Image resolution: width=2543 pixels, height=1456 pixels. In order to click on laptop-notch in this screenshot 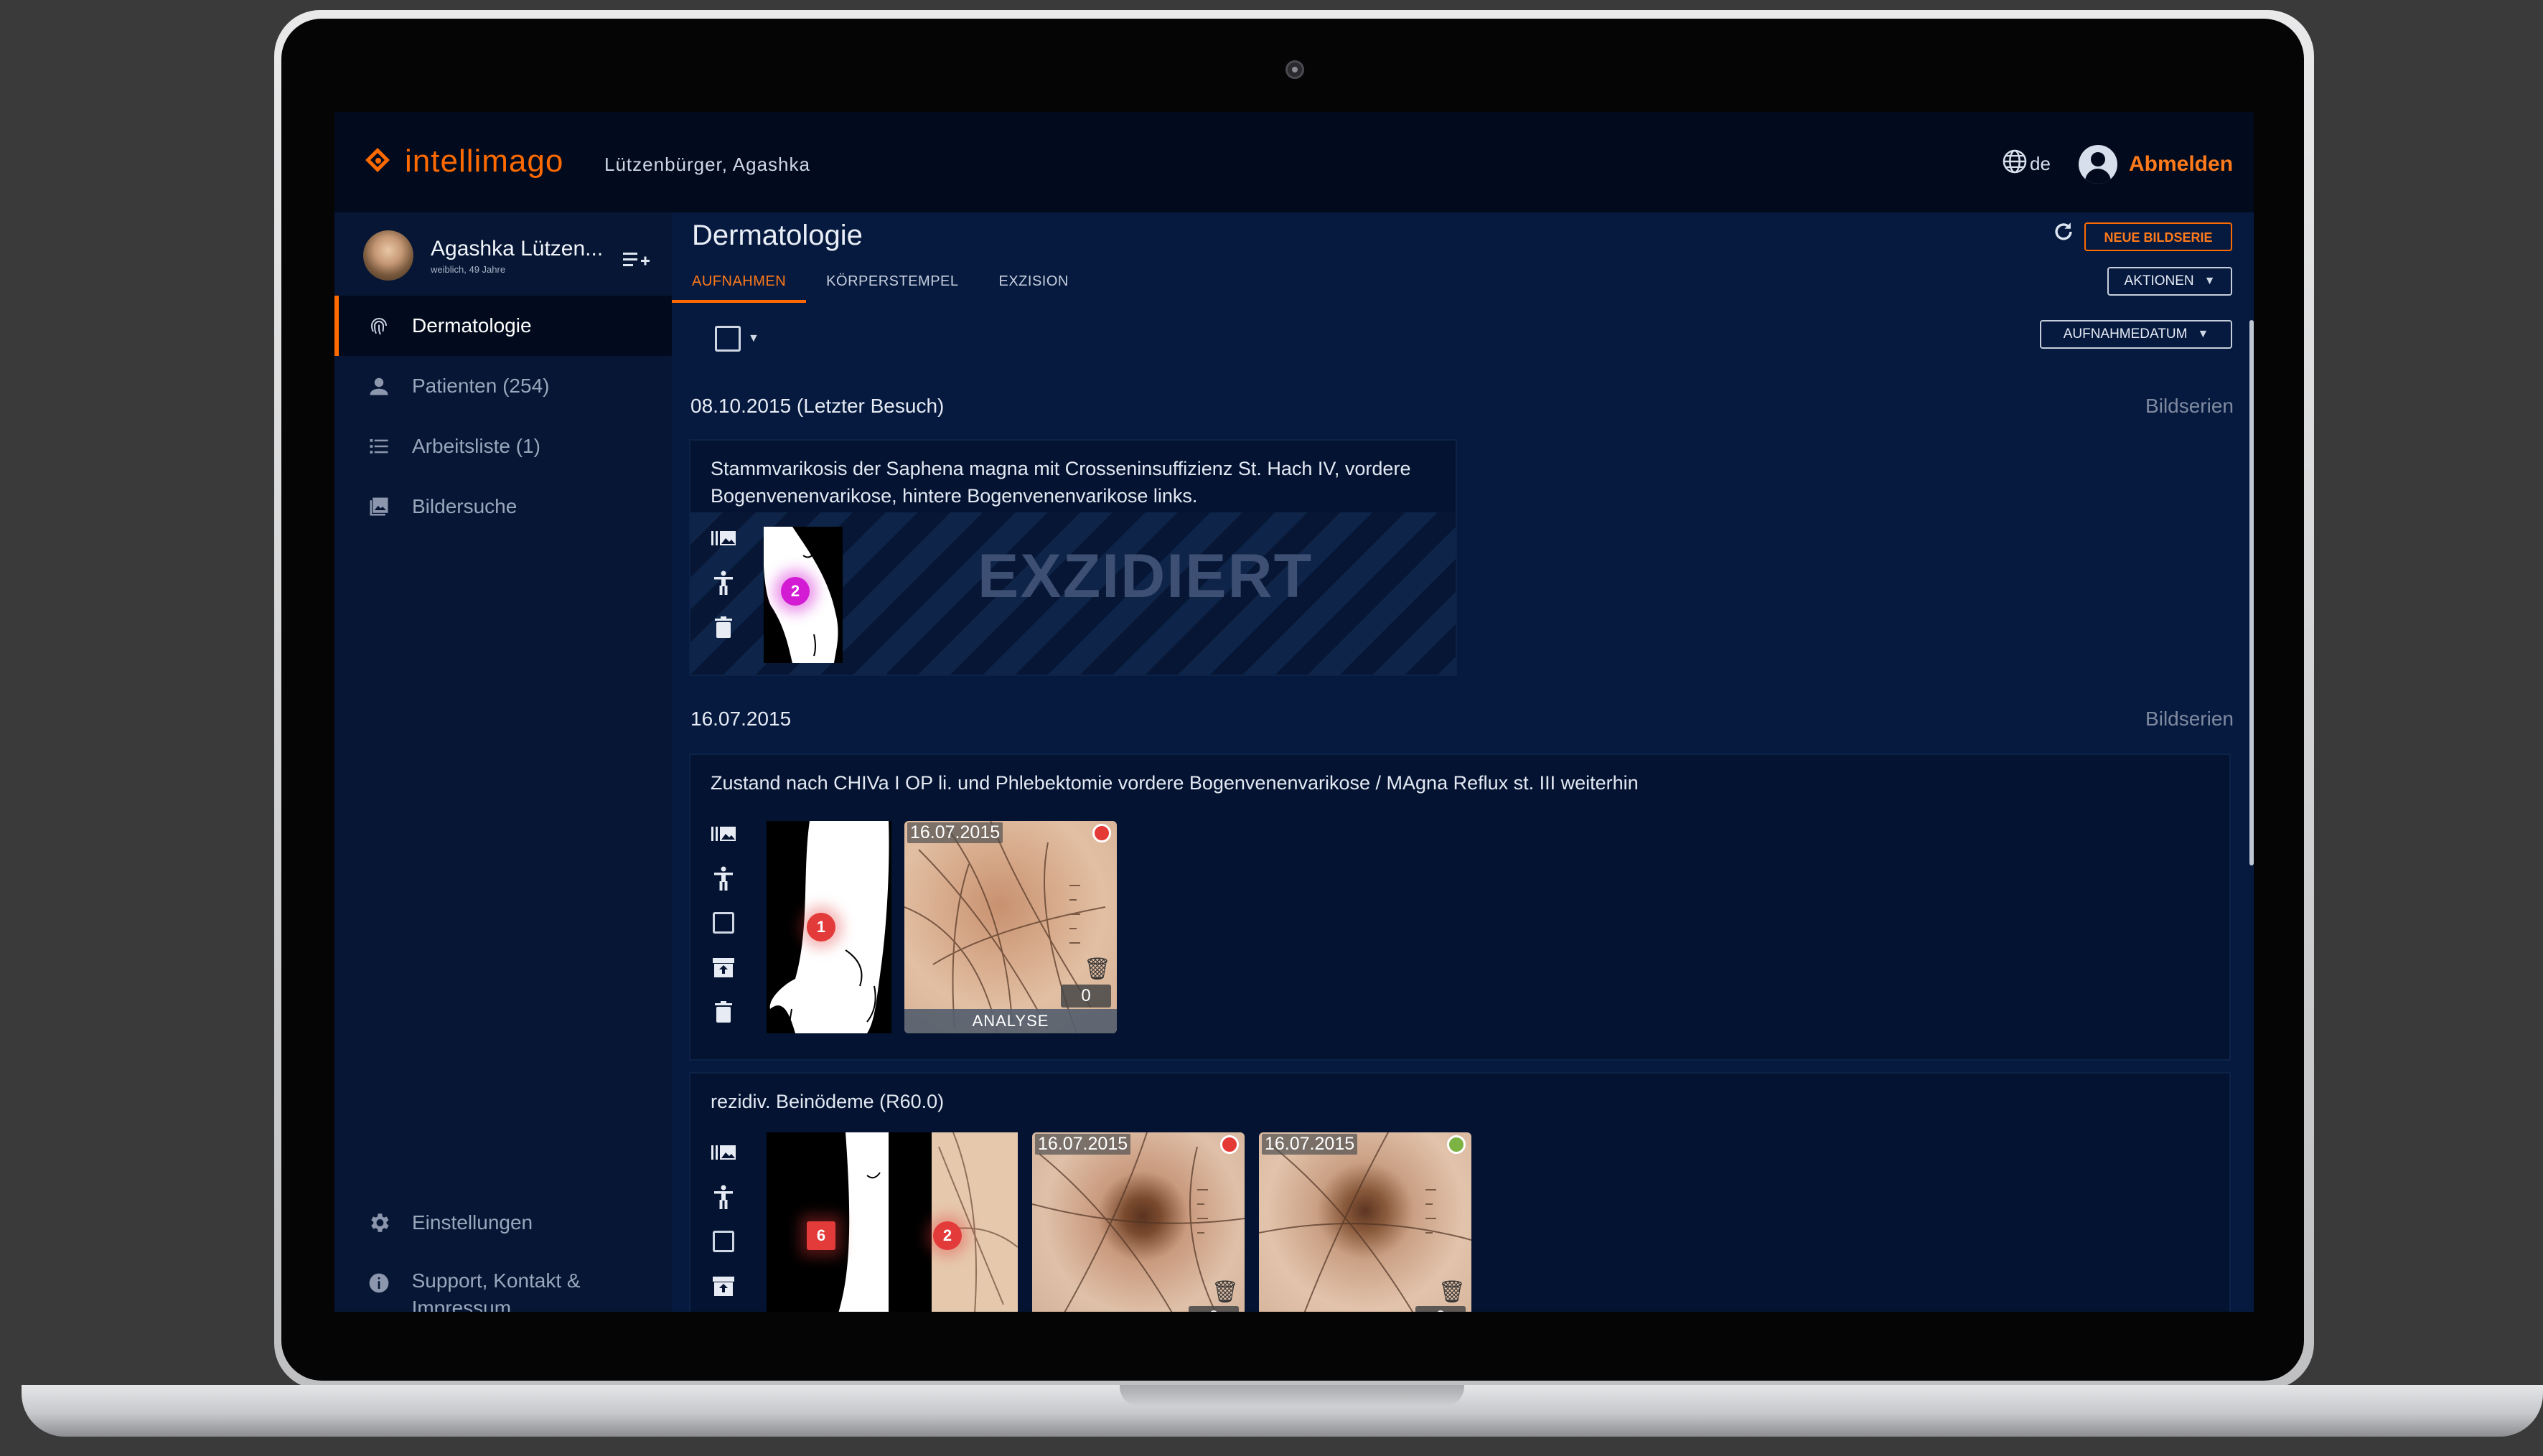, I will do `click(1292, 1395)`.